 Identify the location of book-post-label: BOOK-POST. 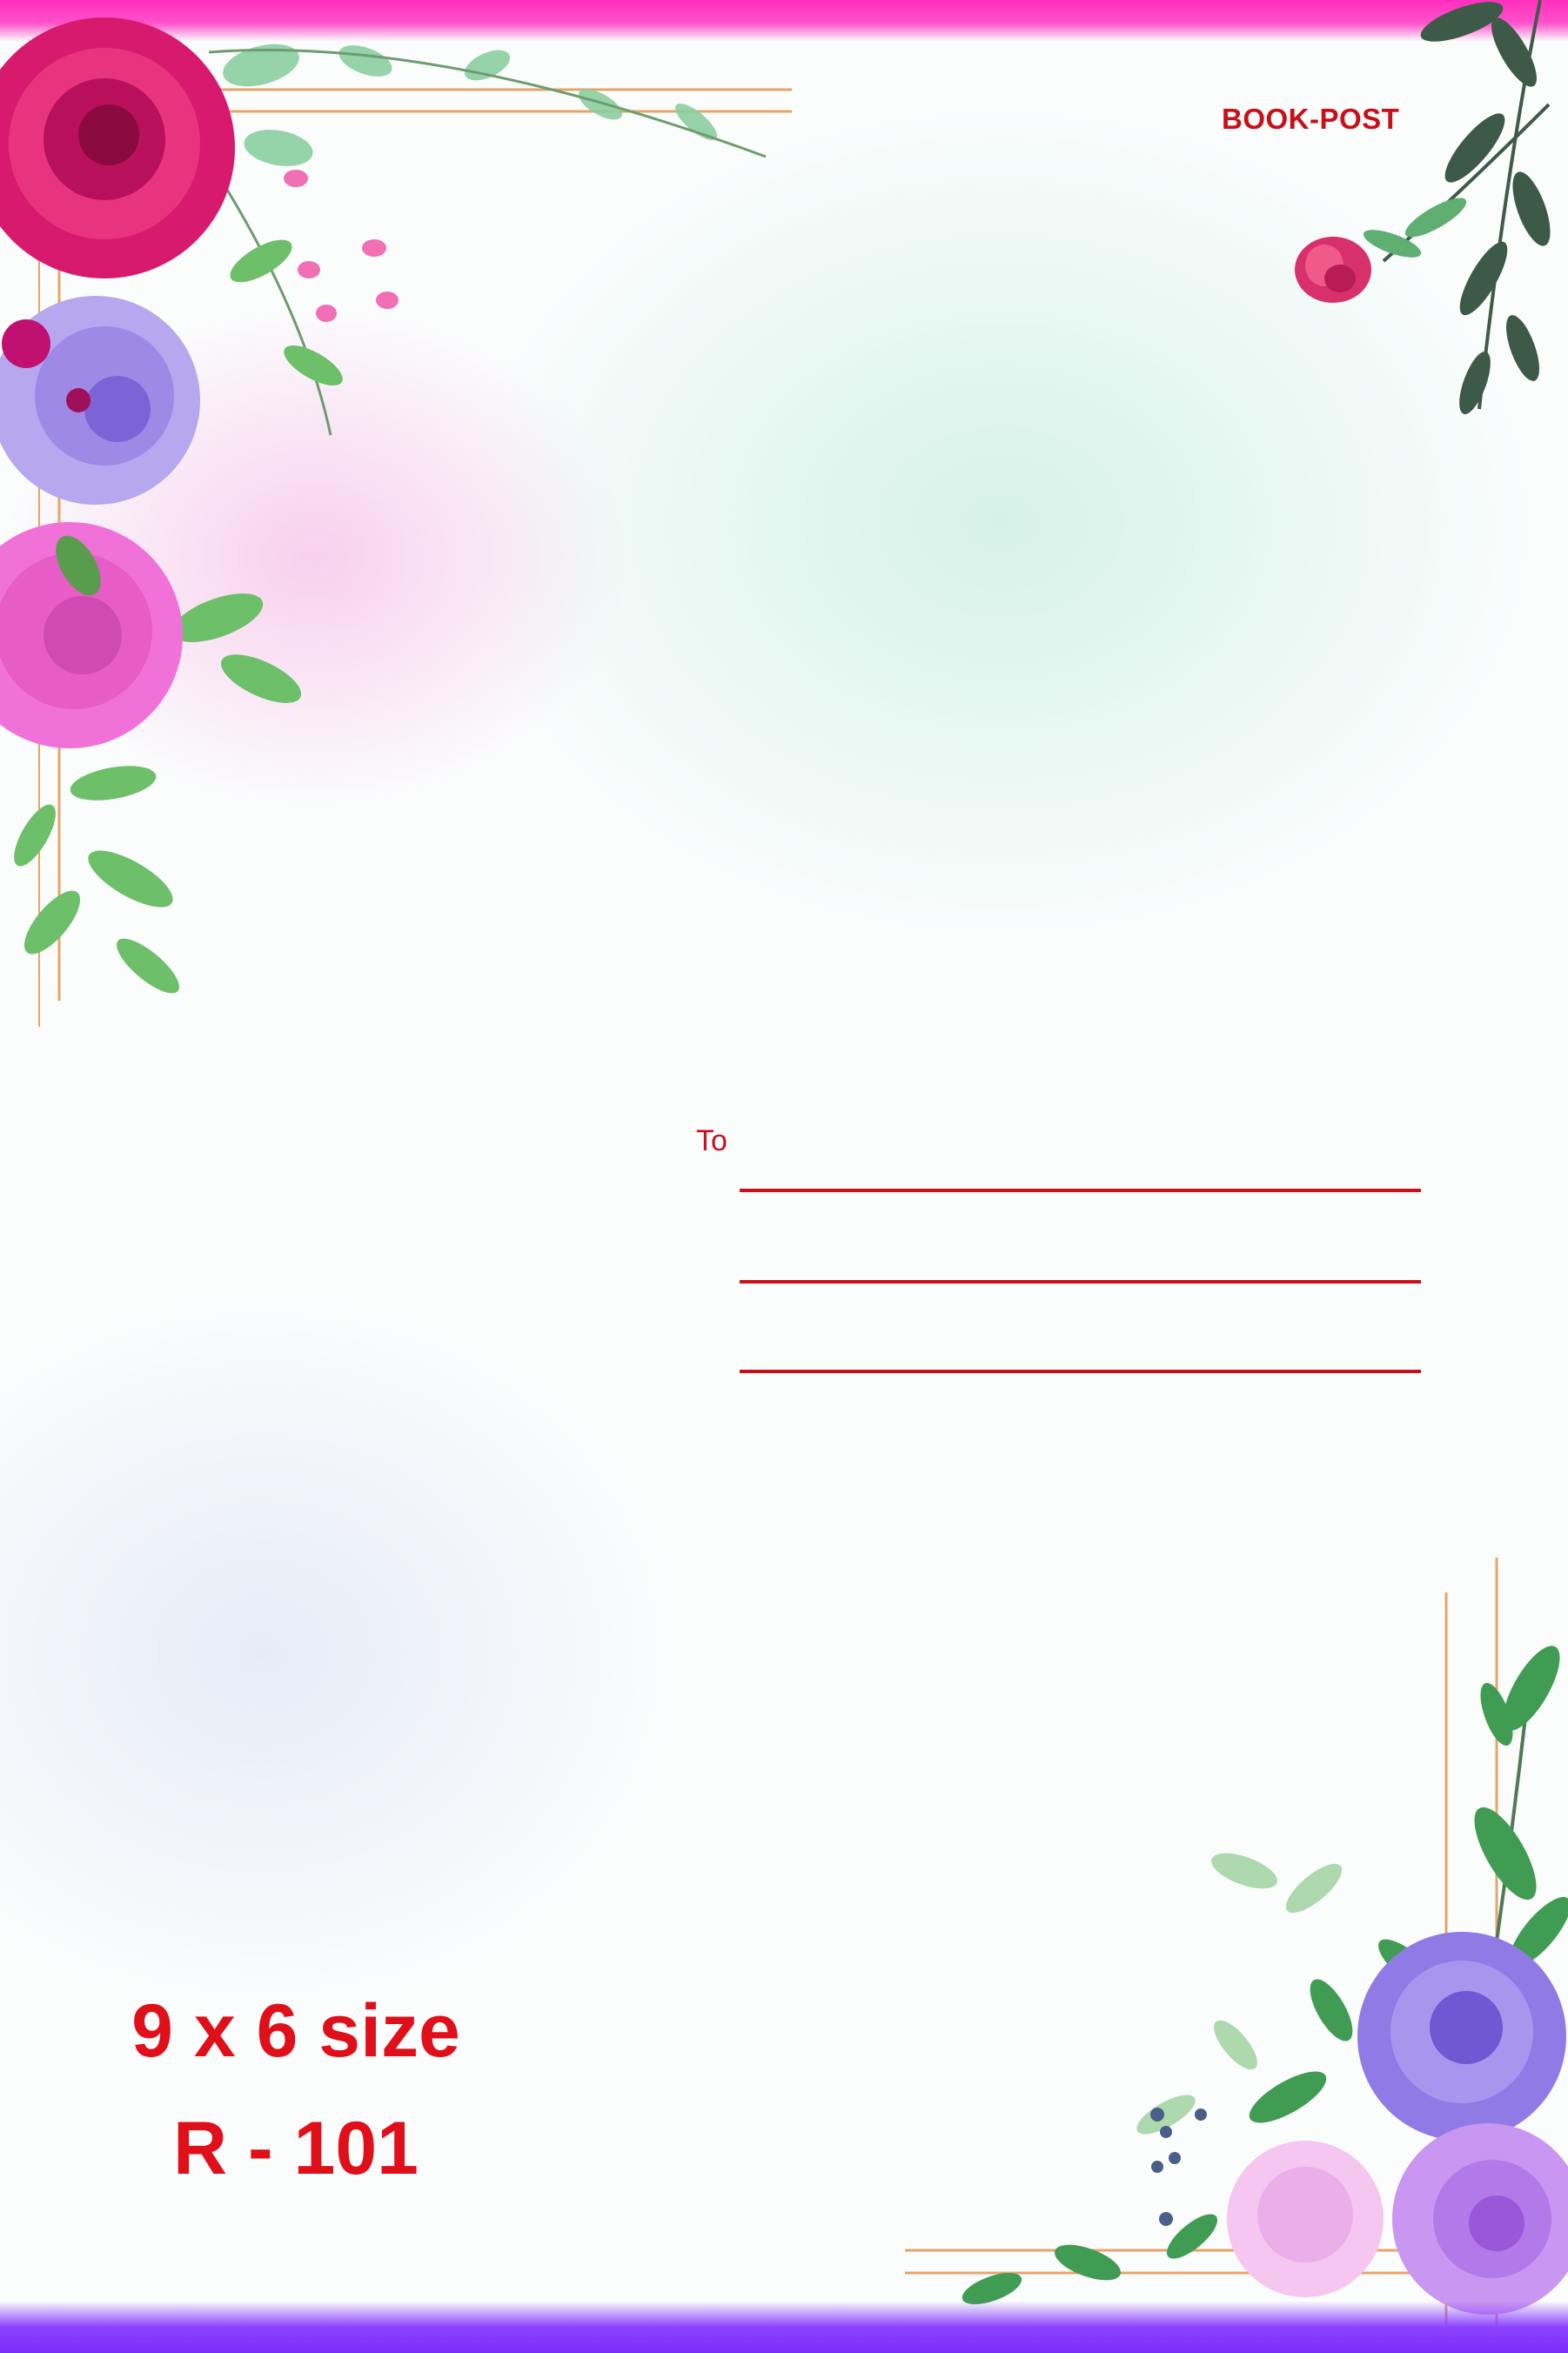
(1311, 119).